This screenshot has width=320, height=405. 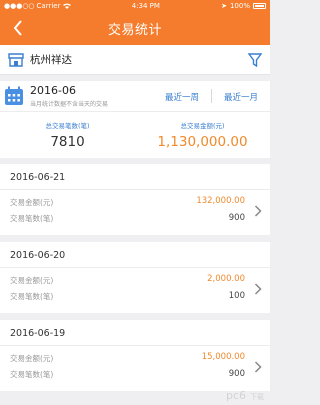 What do you see at coordinates (182, 97) in the screenshot?
I see `last-week-button: 最近一周` at bounding box center [182, 97].